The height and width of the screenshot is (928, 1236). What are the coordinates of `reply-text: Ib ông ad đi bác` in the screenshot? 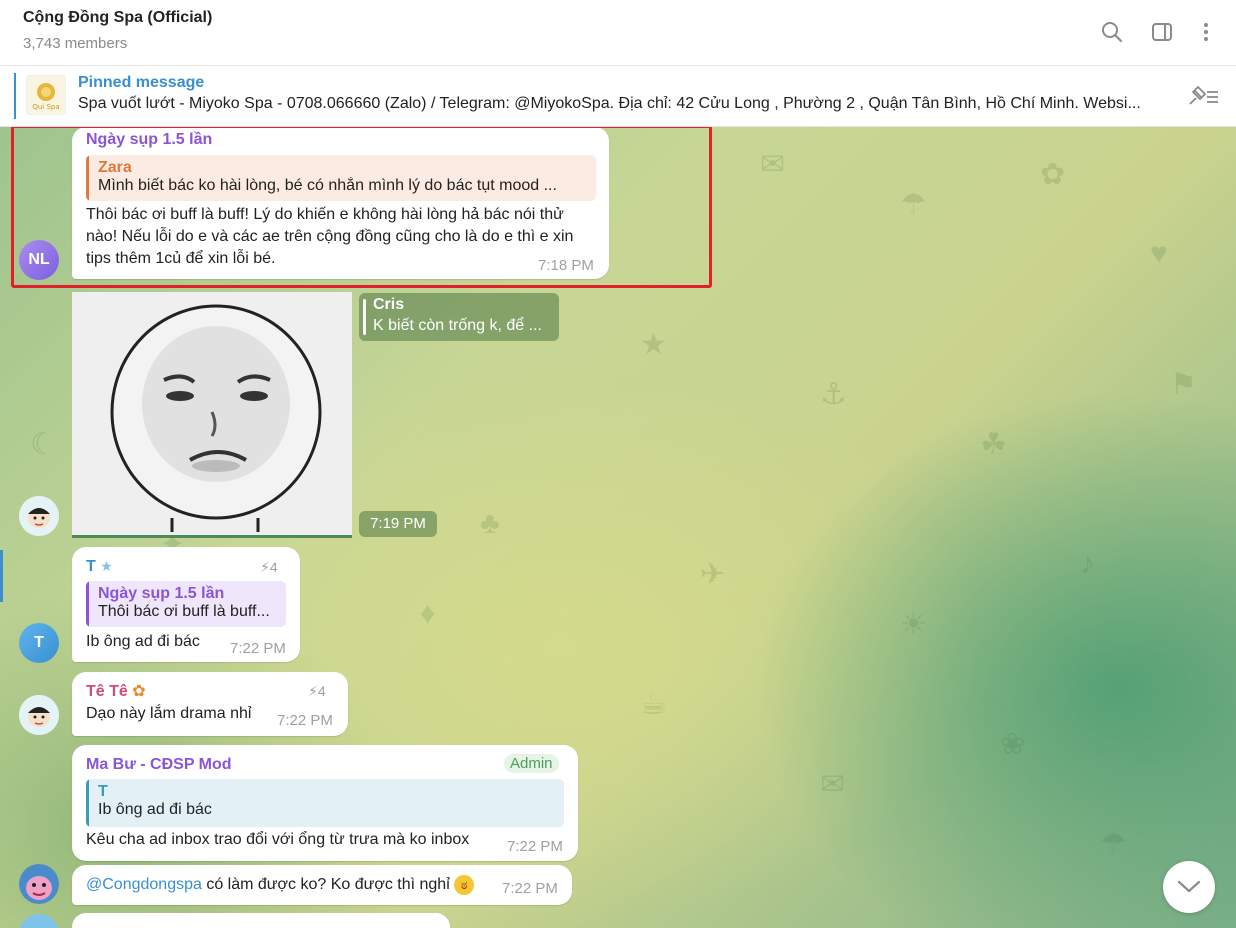 It's located at (155, 809).